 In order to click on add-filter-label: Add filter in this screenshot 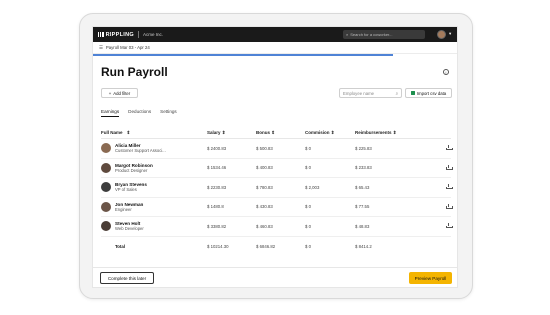, I will do `click(122, 93)`.